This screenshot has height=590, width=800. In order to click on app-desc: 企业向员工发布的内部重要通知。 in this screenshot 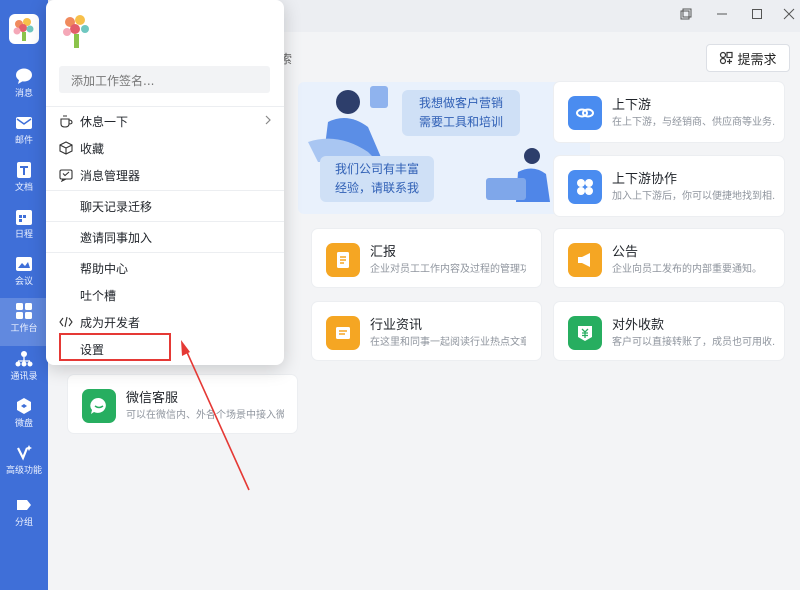, I will do `click(687, 269)`.